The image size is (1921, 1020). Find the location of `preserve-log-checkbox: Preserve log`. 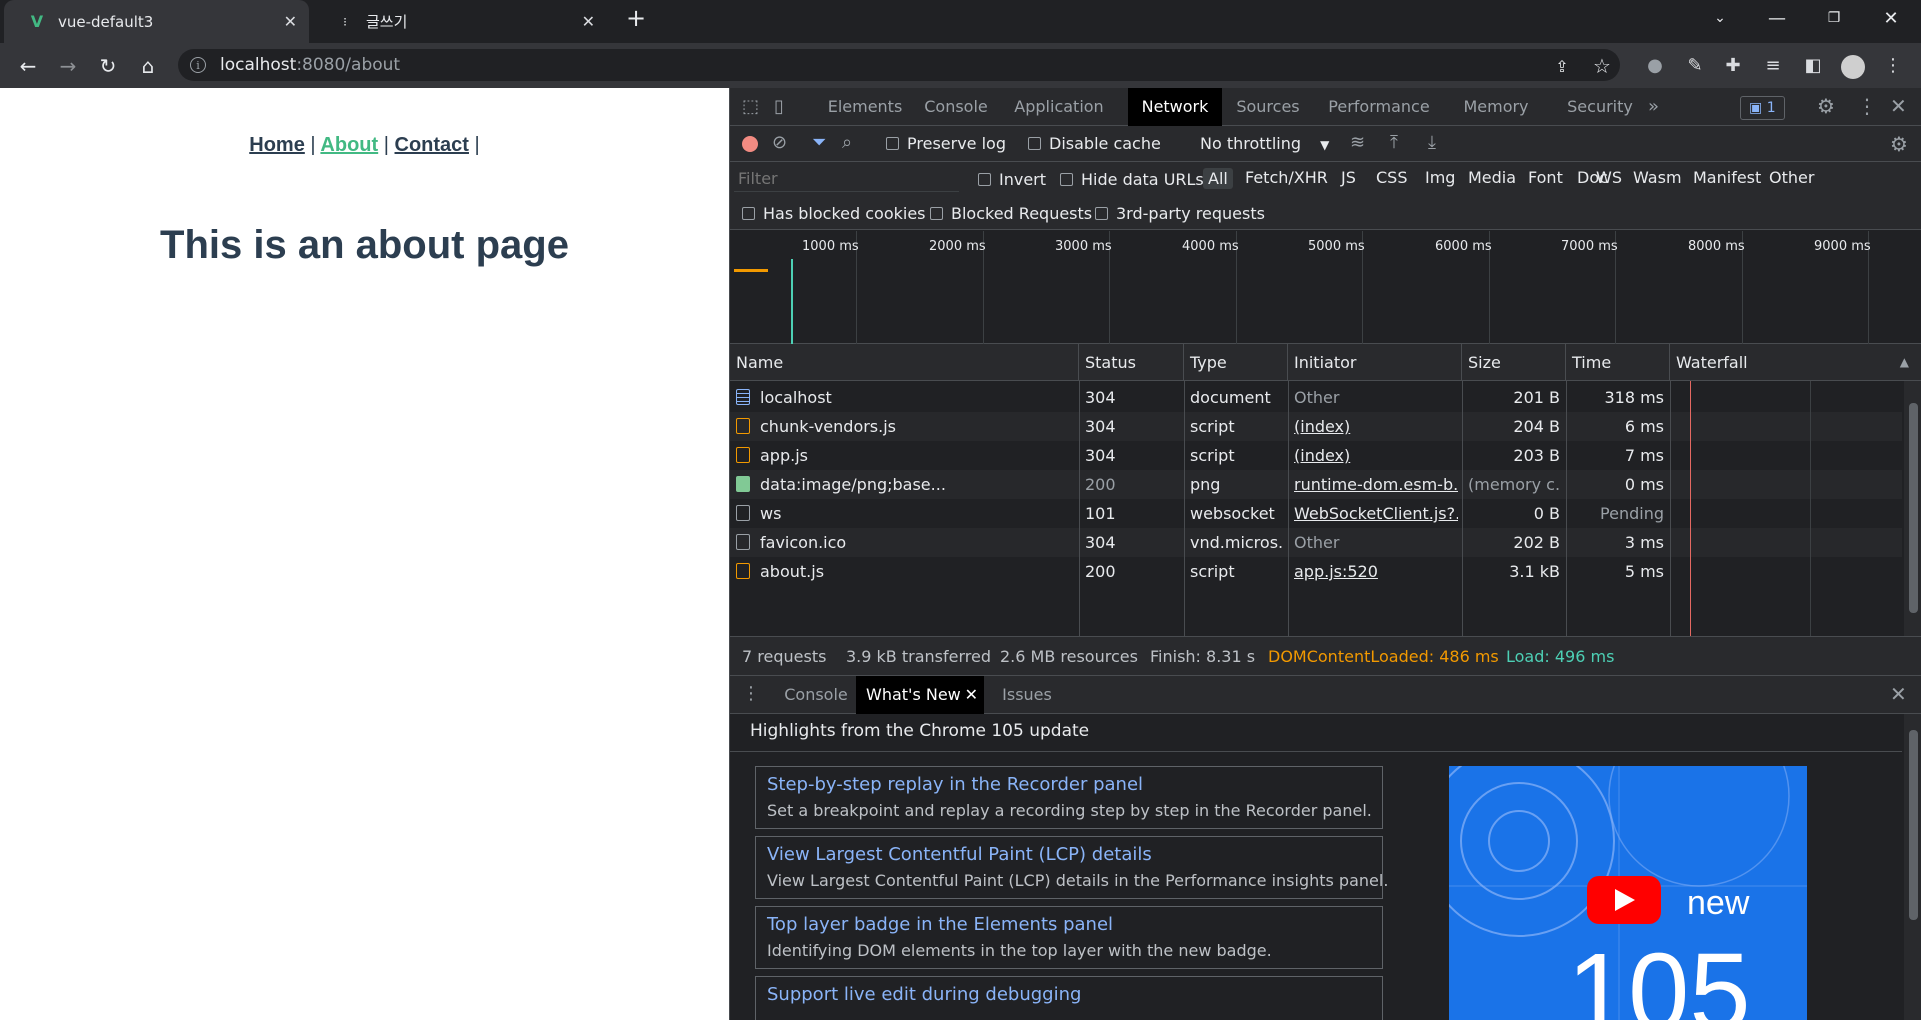

preserve-log-checkbox: Preserve log is located at coordinates (946, 143).